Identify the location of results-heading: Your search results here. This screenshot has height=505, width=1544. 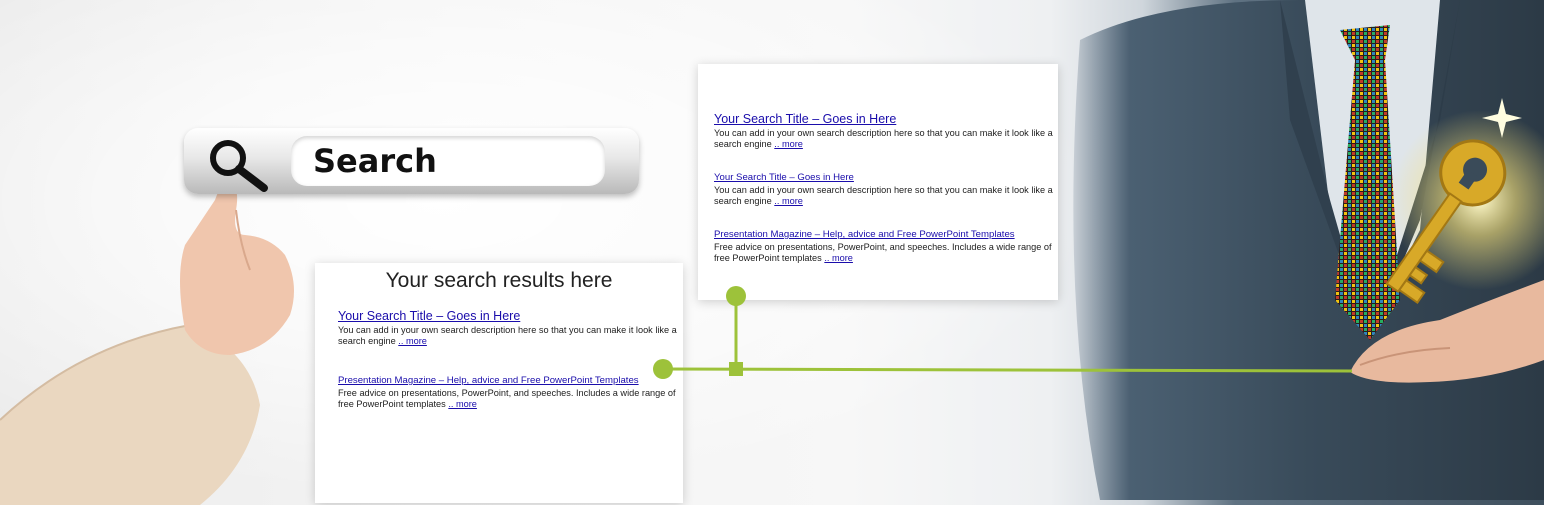
(499, 280).